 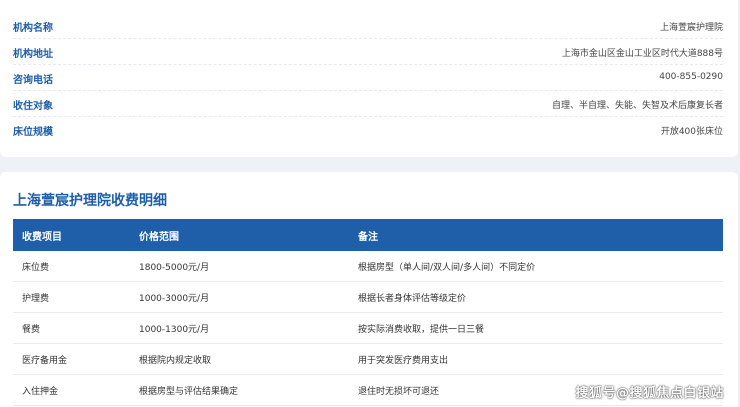 What do you see at coordinates (691, 132) in the screenshot?
I see `info-value: 开放400张床位` at bounding box center [691, 132].